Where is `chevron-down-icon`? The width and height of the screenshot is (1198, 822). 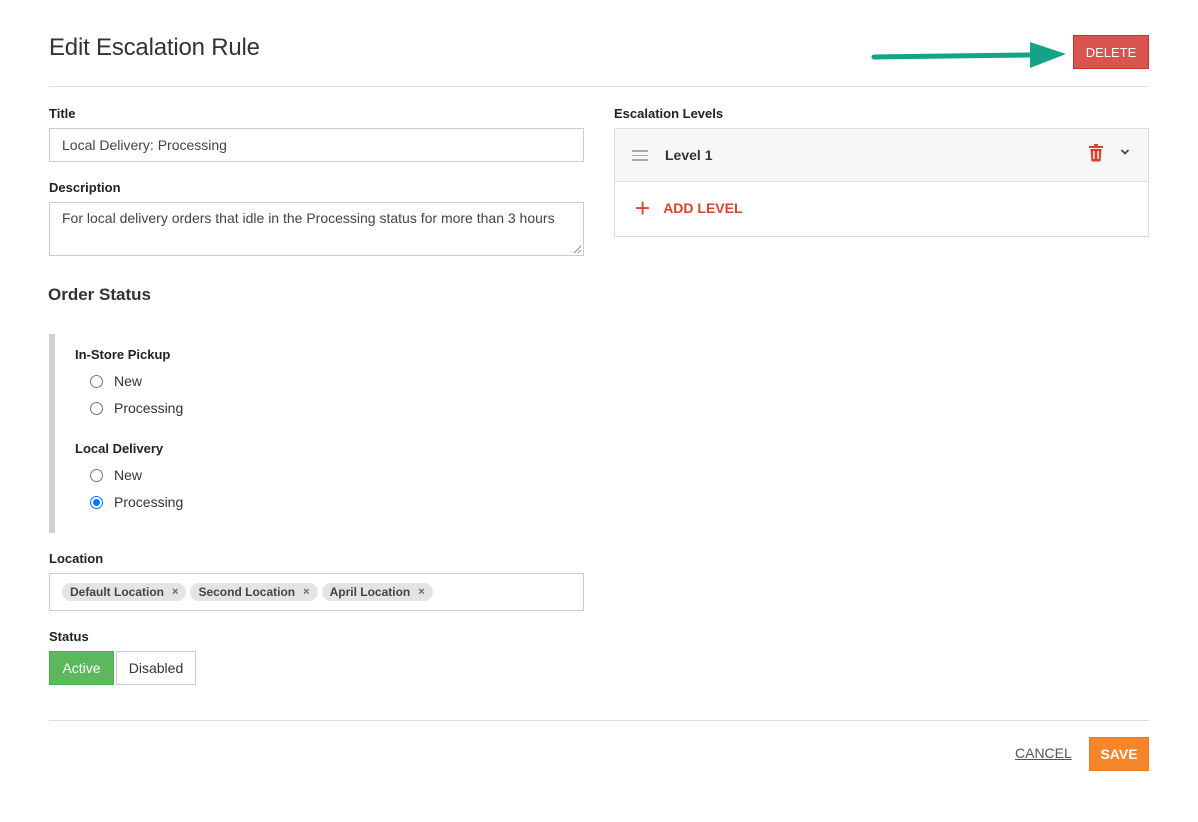 chevron-down-icon is located at coordinates (1125, 152).